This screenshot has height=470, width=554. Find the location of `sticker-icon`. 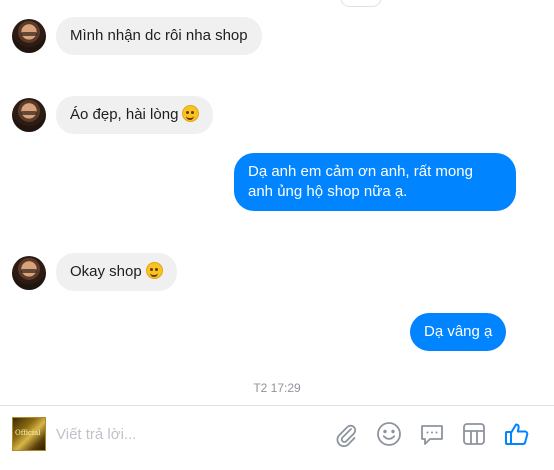

sticker-icon is located at coordinates (432, 434).